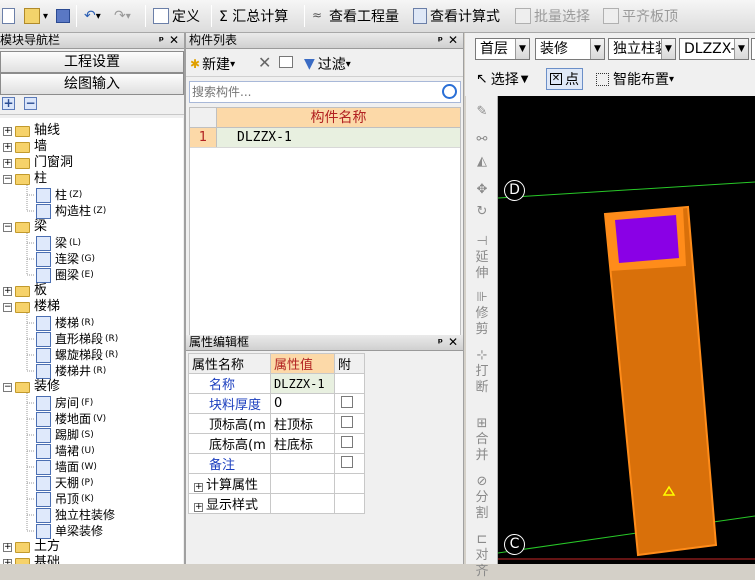  What do you see at coordinates (482, 162) in the screenshot?
I see `flip-icon: ◭` at bounding box center [482, 162].